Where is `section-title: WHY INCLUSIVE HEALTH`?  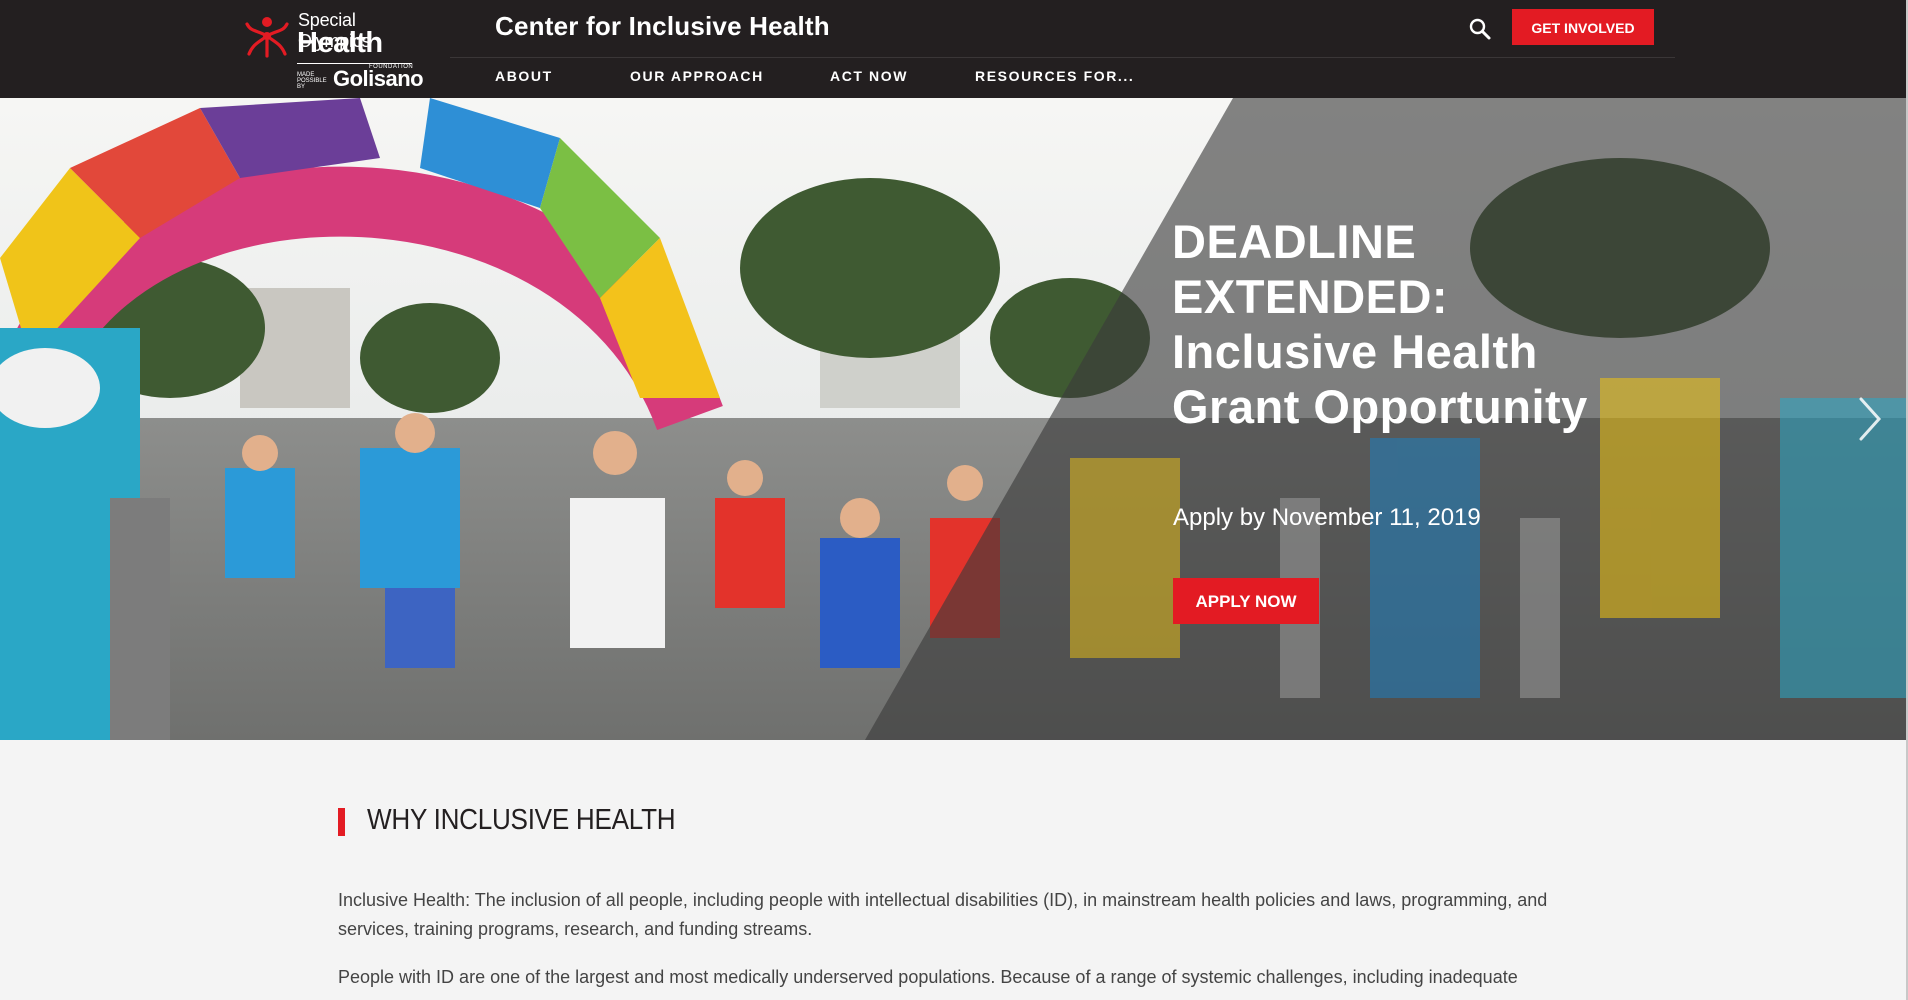
section-title: WHY INCLUSIVE HEALTH is located at coordinates (521, 820).